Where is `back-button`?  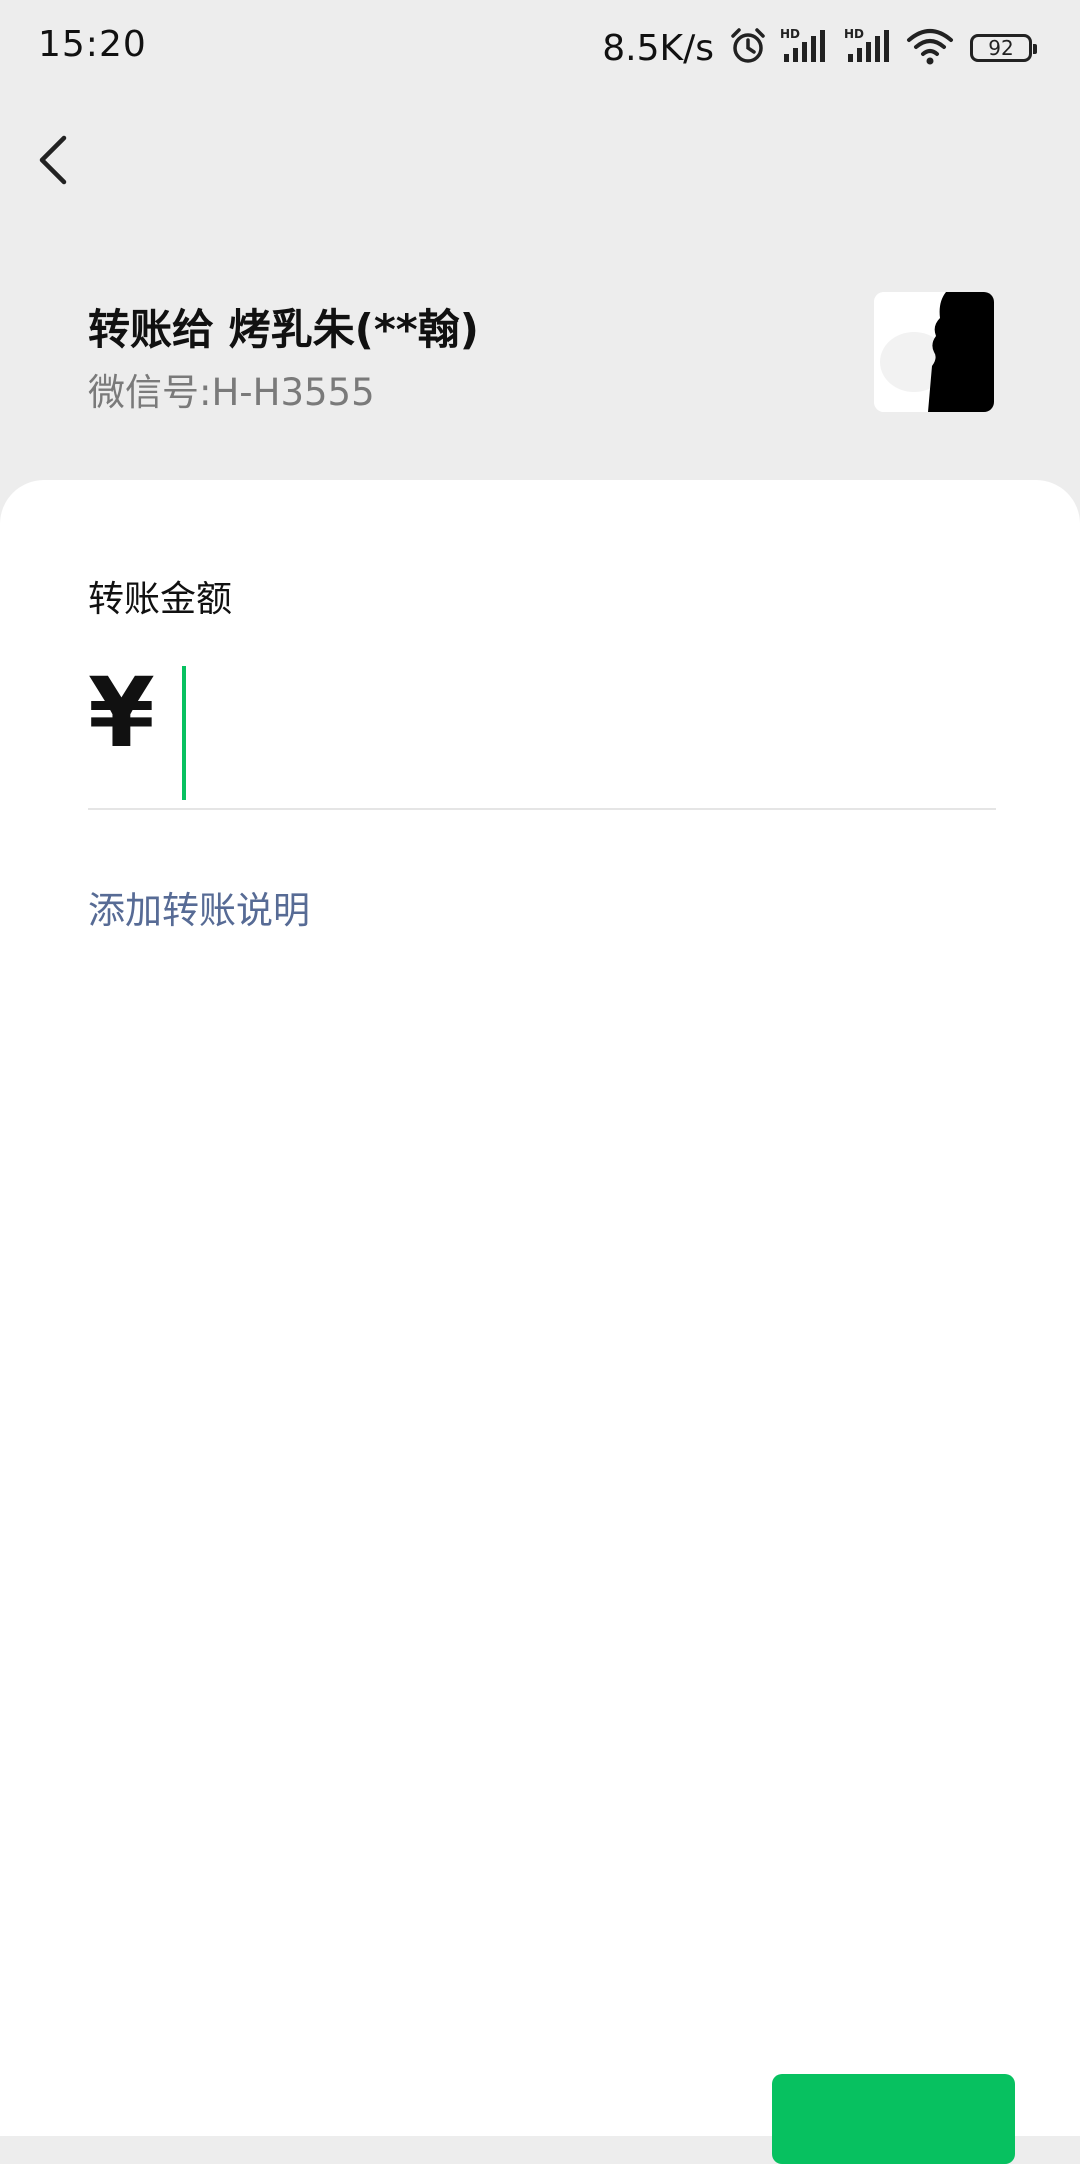
back-button is located at coordinates (54, 160).